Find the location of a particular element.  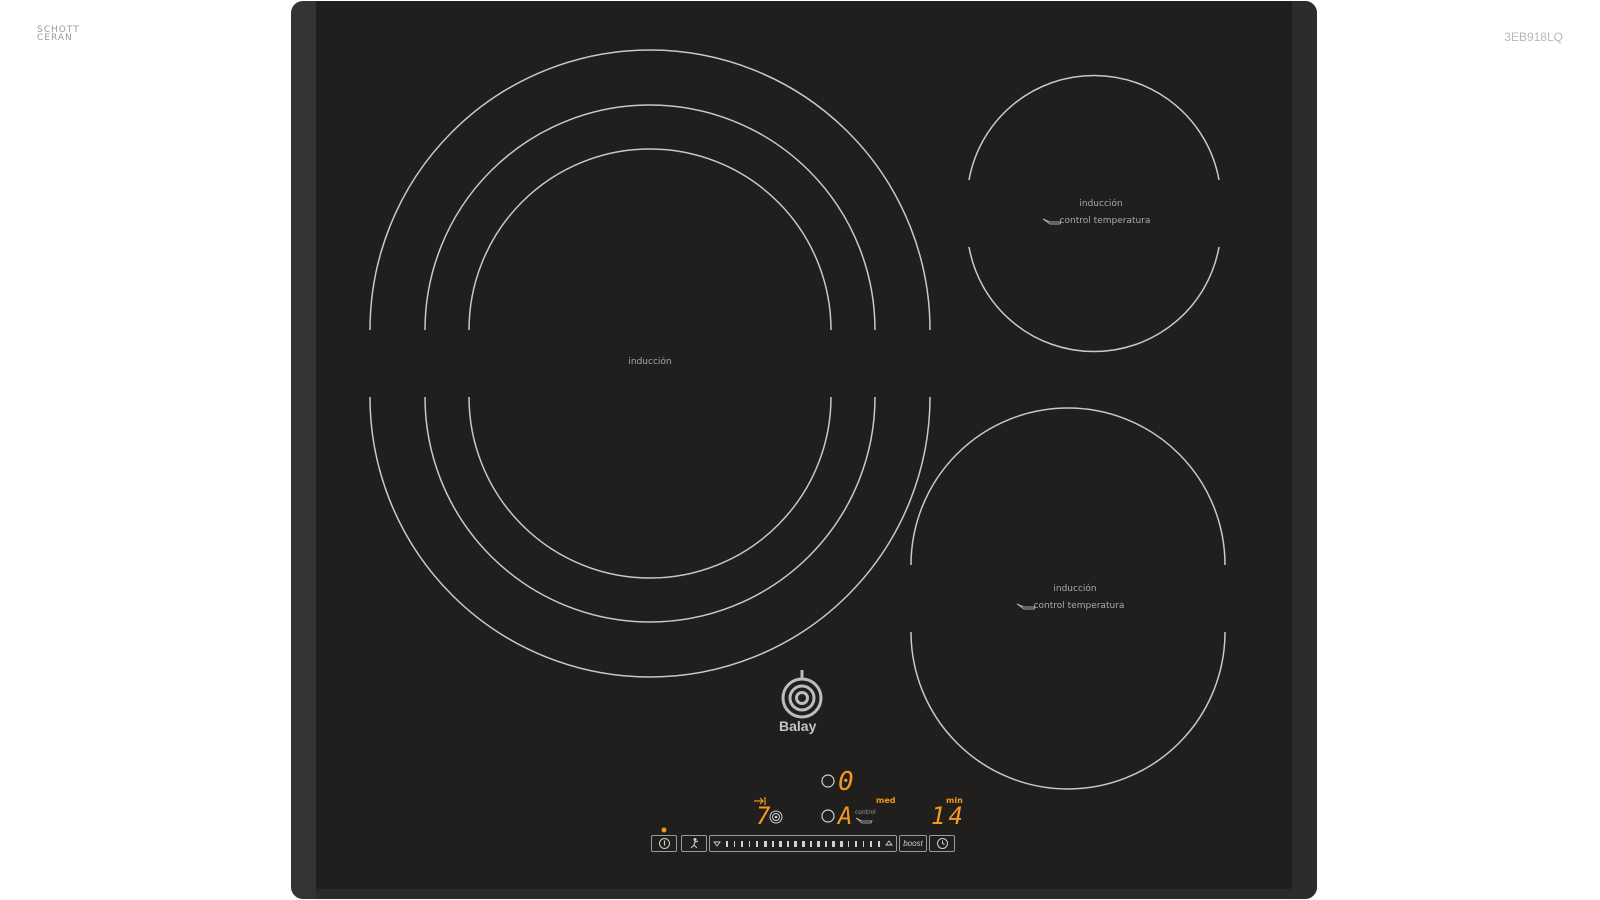

boost-button: boost is located at coordinates (913, 843).